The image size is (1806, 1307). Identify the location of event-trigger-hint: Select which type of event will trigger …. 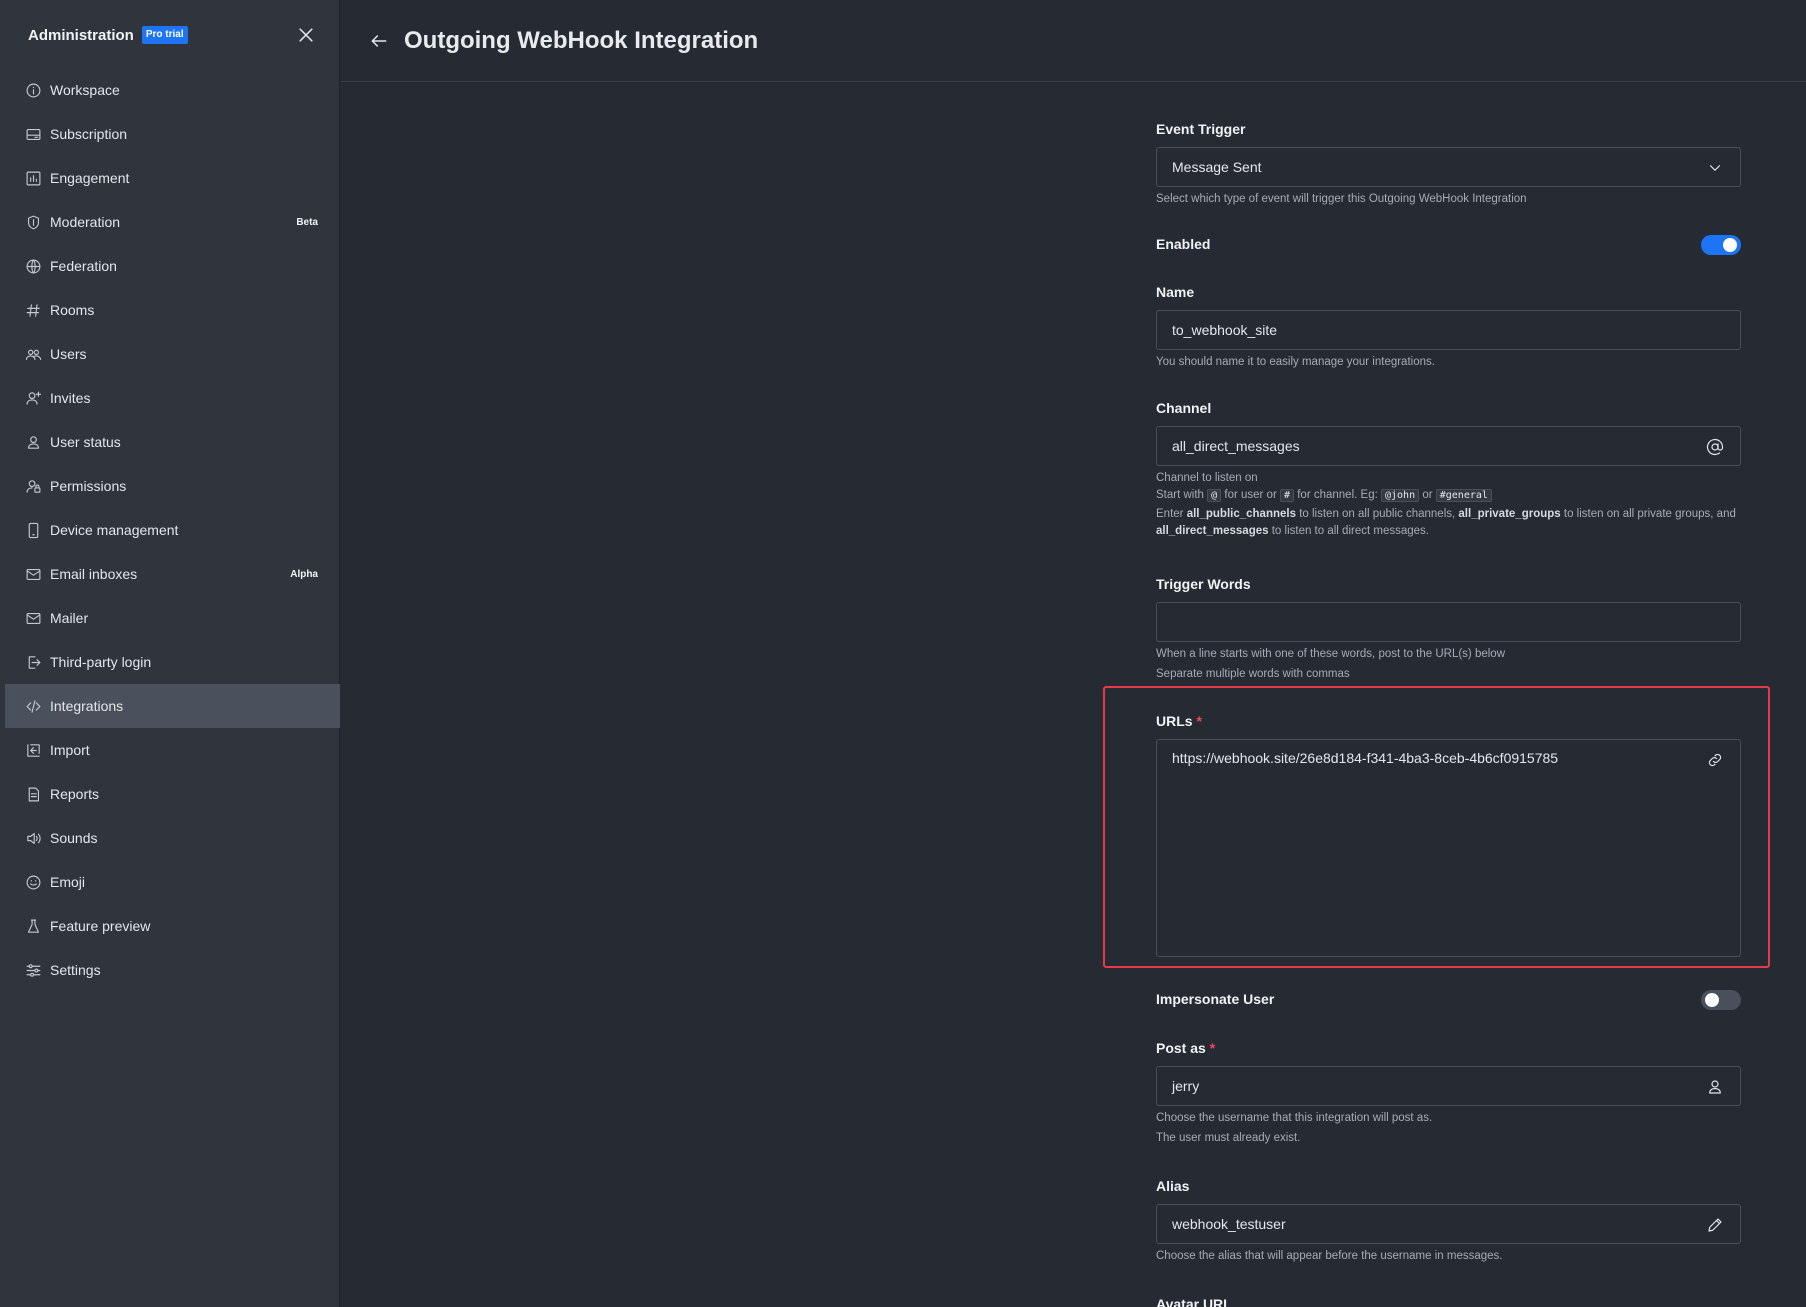
(1341, 199).